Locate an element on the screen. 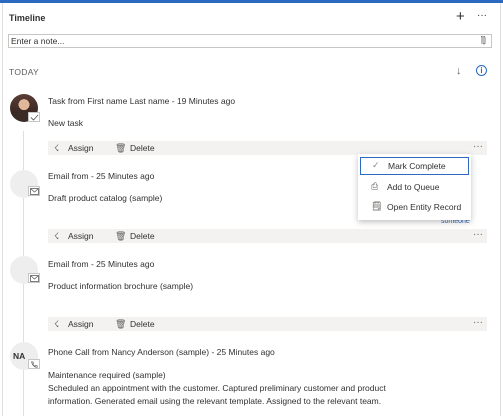 This screenshot has height=416, width=503. activity-from: Nancy Anderson (sample) is located at coordinates (160, 352).